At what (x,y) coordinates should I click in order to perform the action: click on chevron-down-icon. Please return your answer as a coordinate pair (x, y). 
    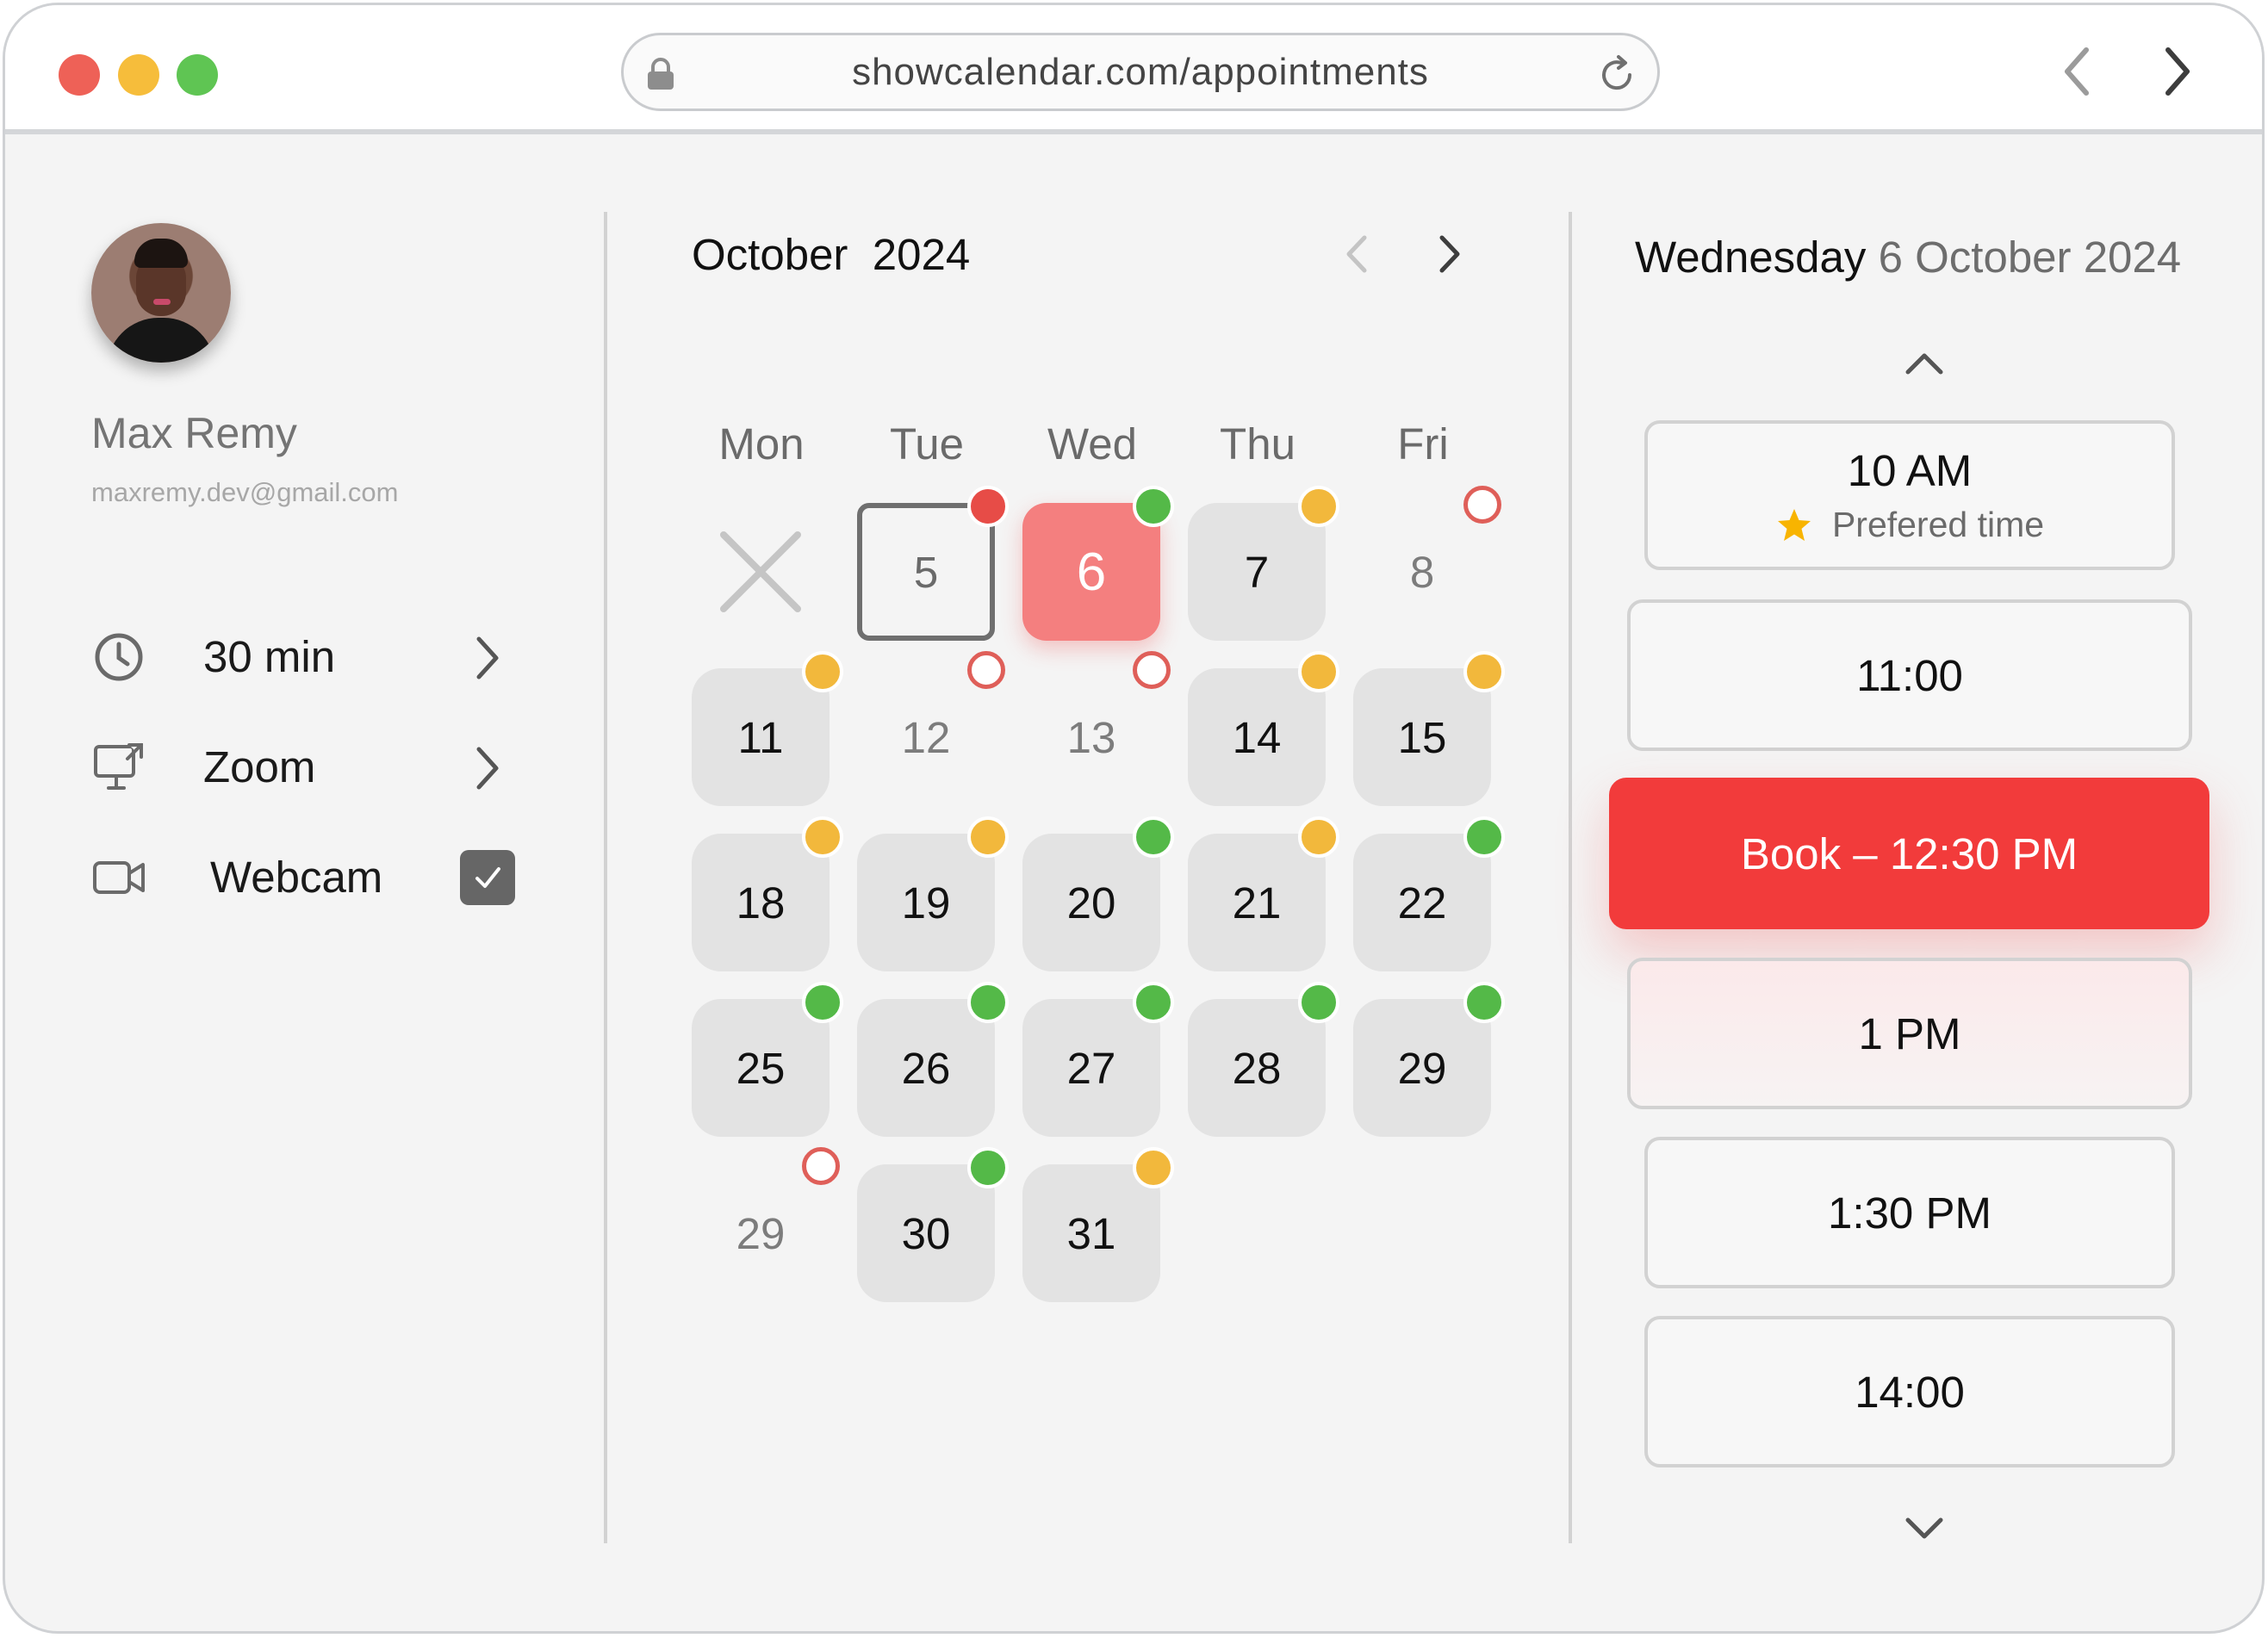
    Looking at the image, I should click on (1924, 1529).